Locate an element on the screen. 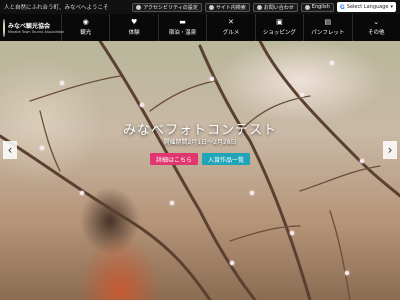 Image resolution: width=400 pixels, height=300 pixels. logo-mark-icon is located at coordinates (4, 27).